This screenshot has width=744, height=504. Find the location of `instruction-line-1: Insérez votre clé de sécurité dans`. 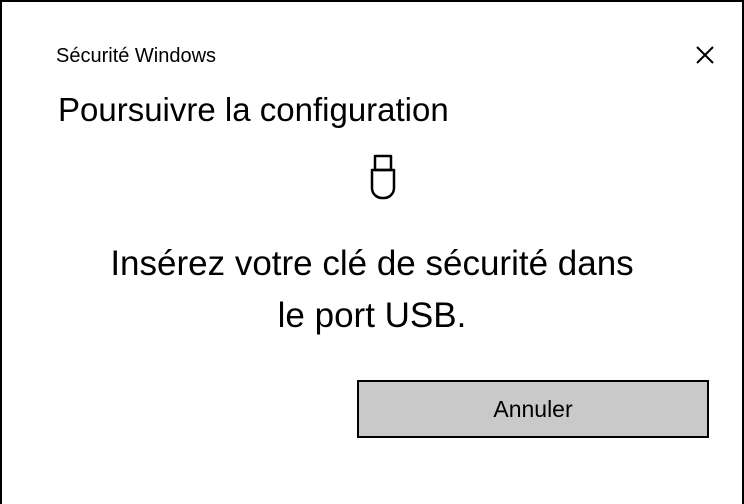

instruction-line-1: Insérez votre clé de sécurité dans is located at coordinates (372, 263).